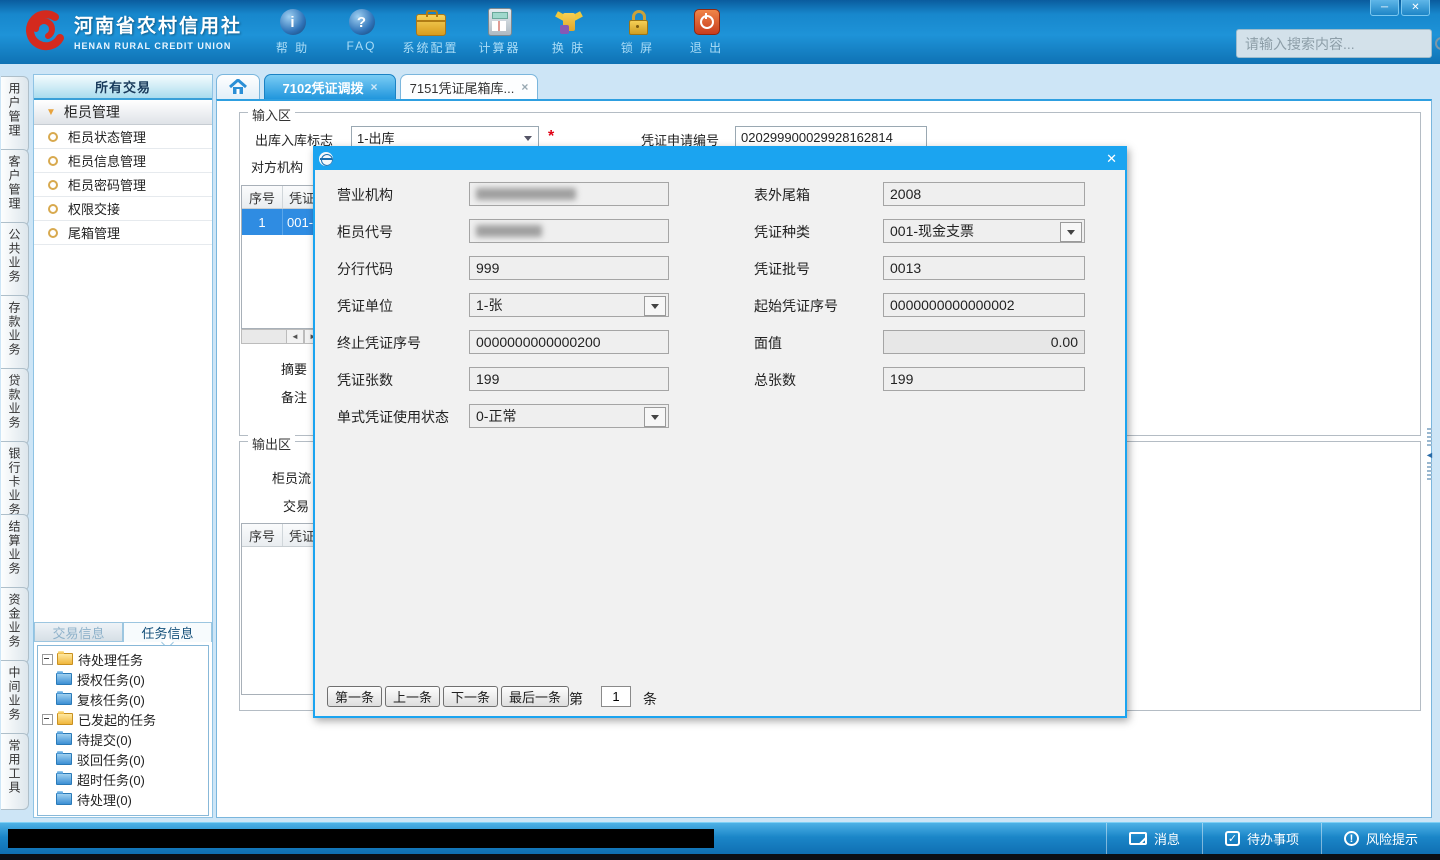 This screenshot has height=860, width=1440. What do you see at coordinates (569, 305) in the screenshot?
I see `voucher-unit-select: 1-张` at bounding box center [569, 305].